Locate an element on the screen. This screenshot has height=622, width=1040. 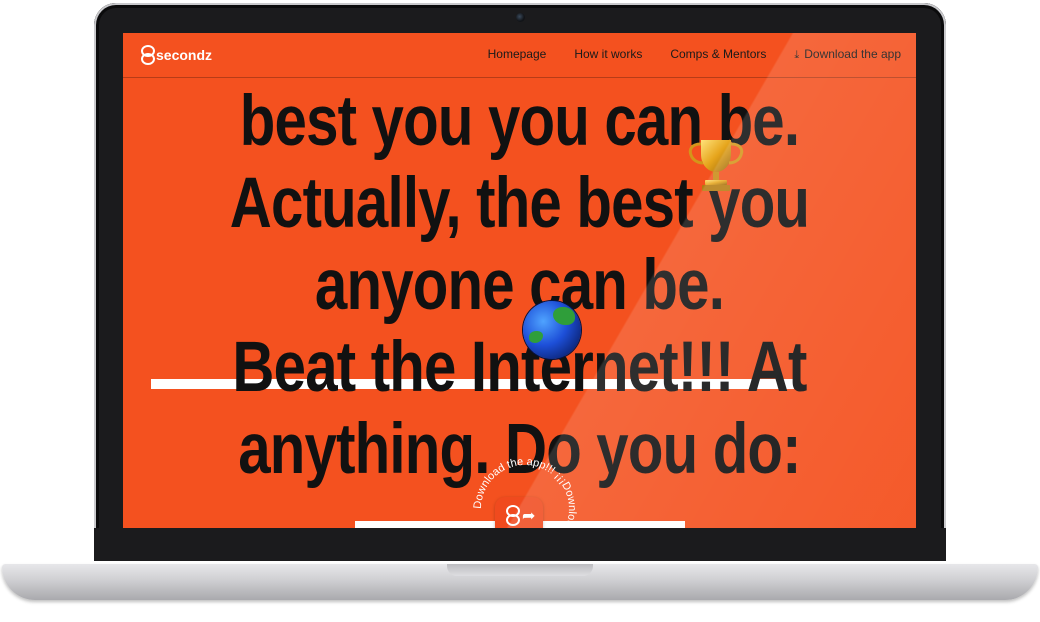
laptop-notch is located at coordinates (520, 570).